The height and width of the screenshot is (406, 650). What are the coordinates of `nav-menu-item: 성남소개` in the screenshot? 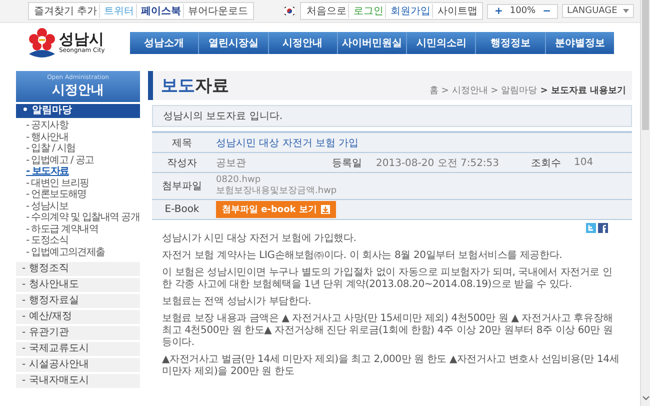 It's located at (165, 43).